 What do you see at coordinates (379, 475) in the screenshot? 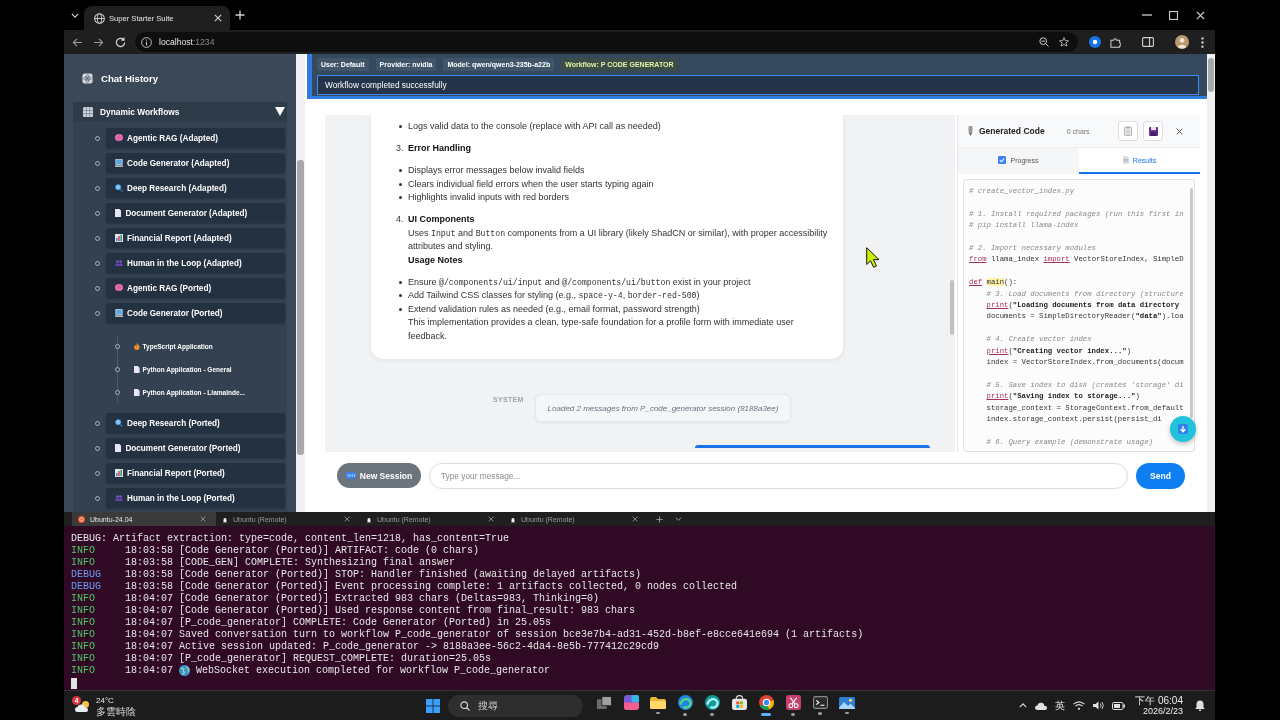
I see `new-session-button: New Session` at bounding box center [379, 475].